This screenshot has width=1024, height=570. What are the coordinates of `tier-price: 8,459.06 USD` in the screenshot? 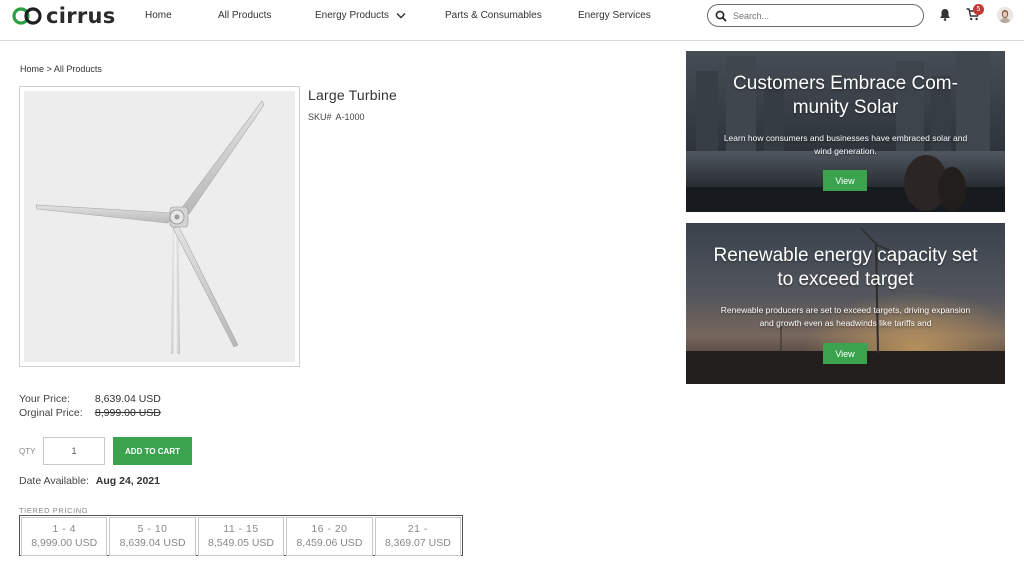 It's located at (329, 543).